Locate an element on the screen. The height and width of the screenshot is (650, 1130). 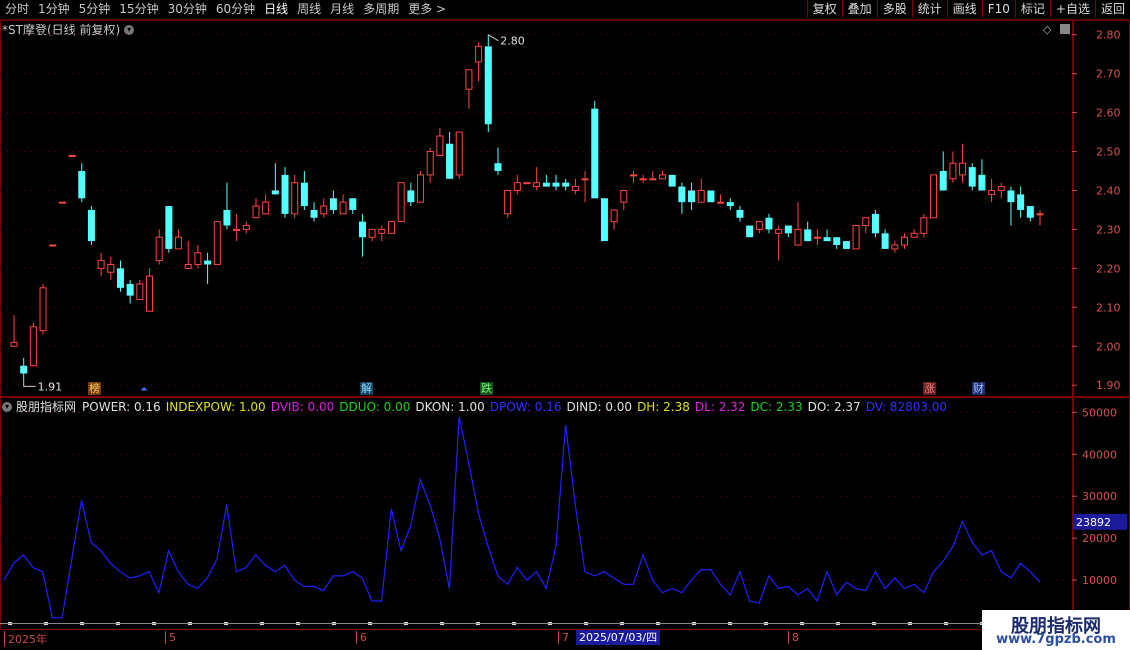
price-tick-label-3: 2.50 is located at coordinates (1108, 152).